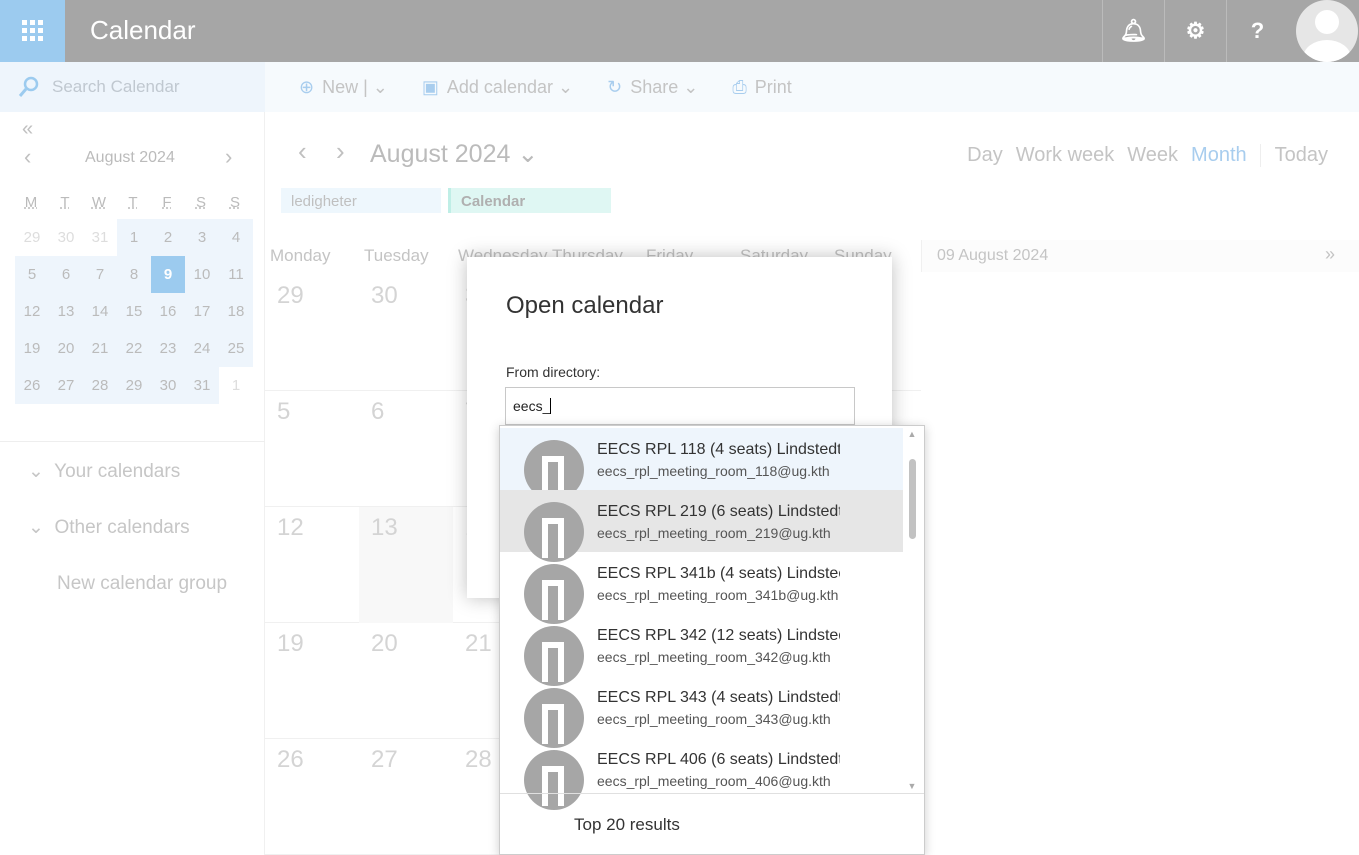  What do you see at coordinates (290, 644) in the screenshot?
I see `month-day-cell: 19` at bounding box center [290, 644].